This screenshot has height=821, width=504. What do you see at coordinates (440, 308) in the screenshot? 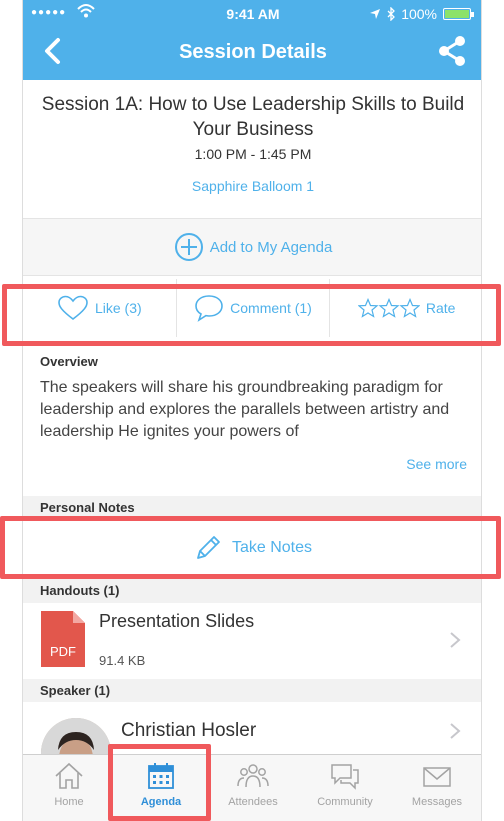
I see `rate-label: Rate` at bounding box center [440, 308].